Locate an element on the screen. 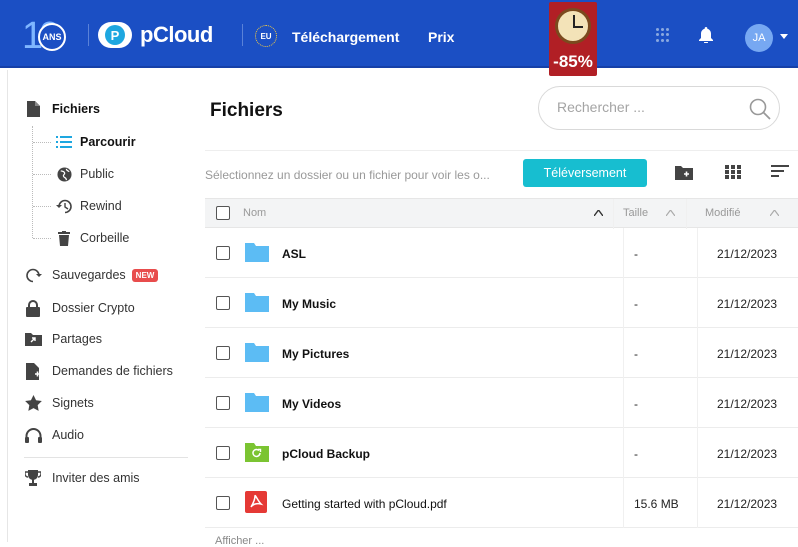 This screenshot has height=547, width=798. sidebar-item-trash: Corbeille is located at coordinates (92, 238).